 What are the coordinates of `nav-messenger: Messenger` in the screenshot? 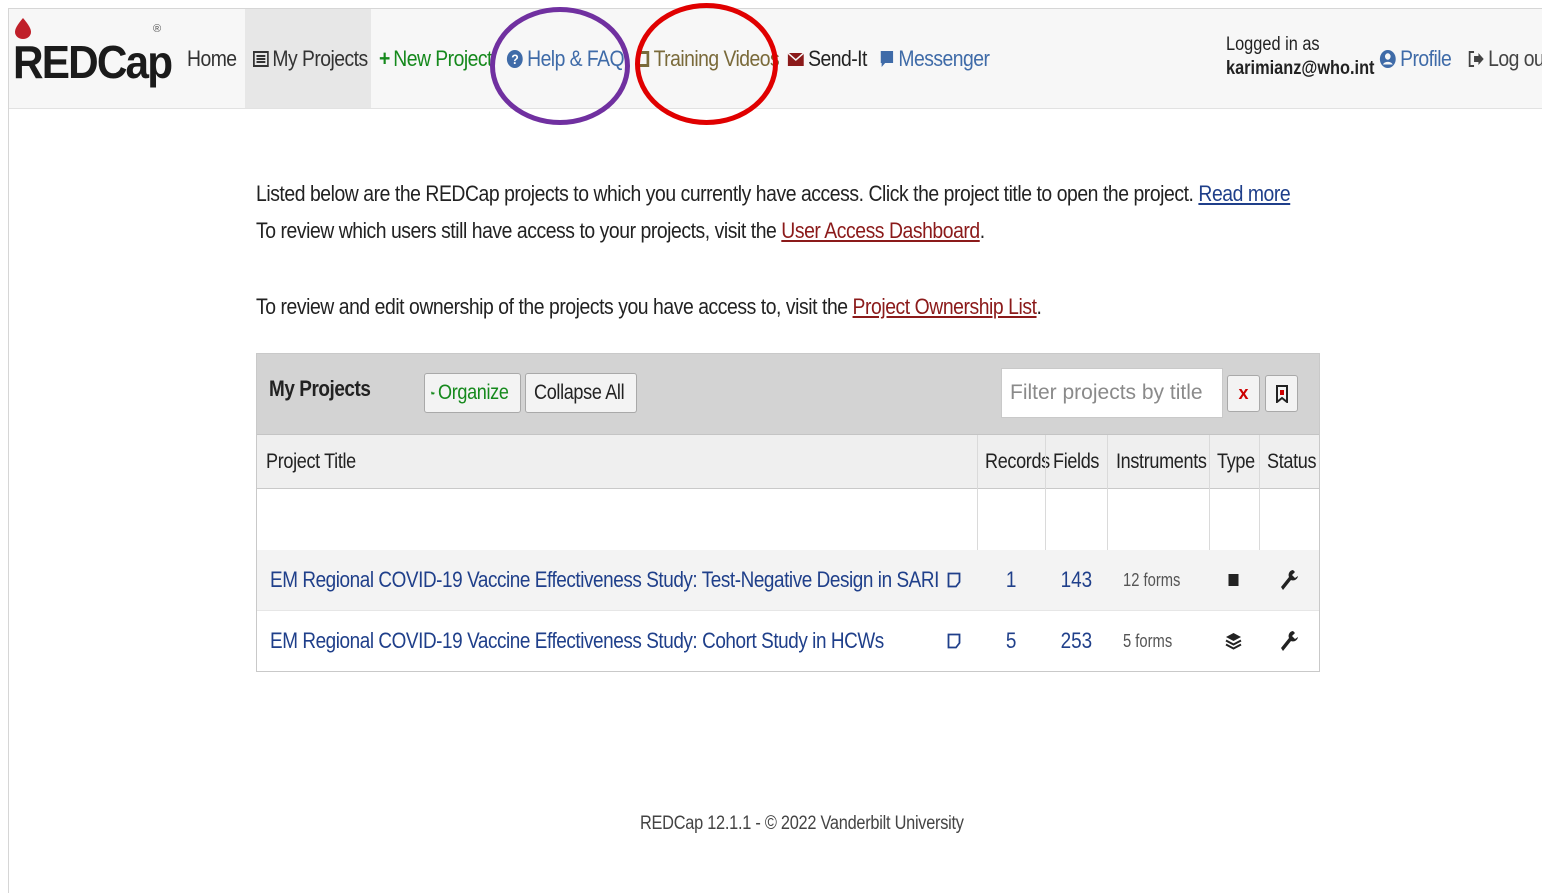 It's located at (934, 58).